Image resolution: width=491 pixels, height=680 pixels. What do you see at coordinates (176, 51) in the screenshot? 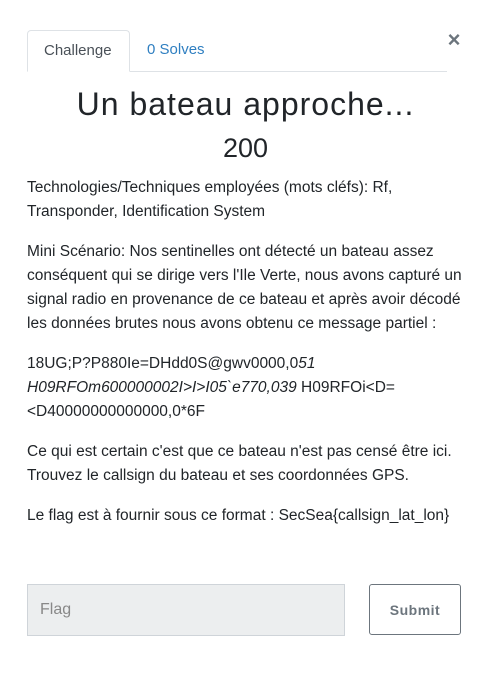
I see `tab-solves: 0 Solves` at bounding box center [176, 51].